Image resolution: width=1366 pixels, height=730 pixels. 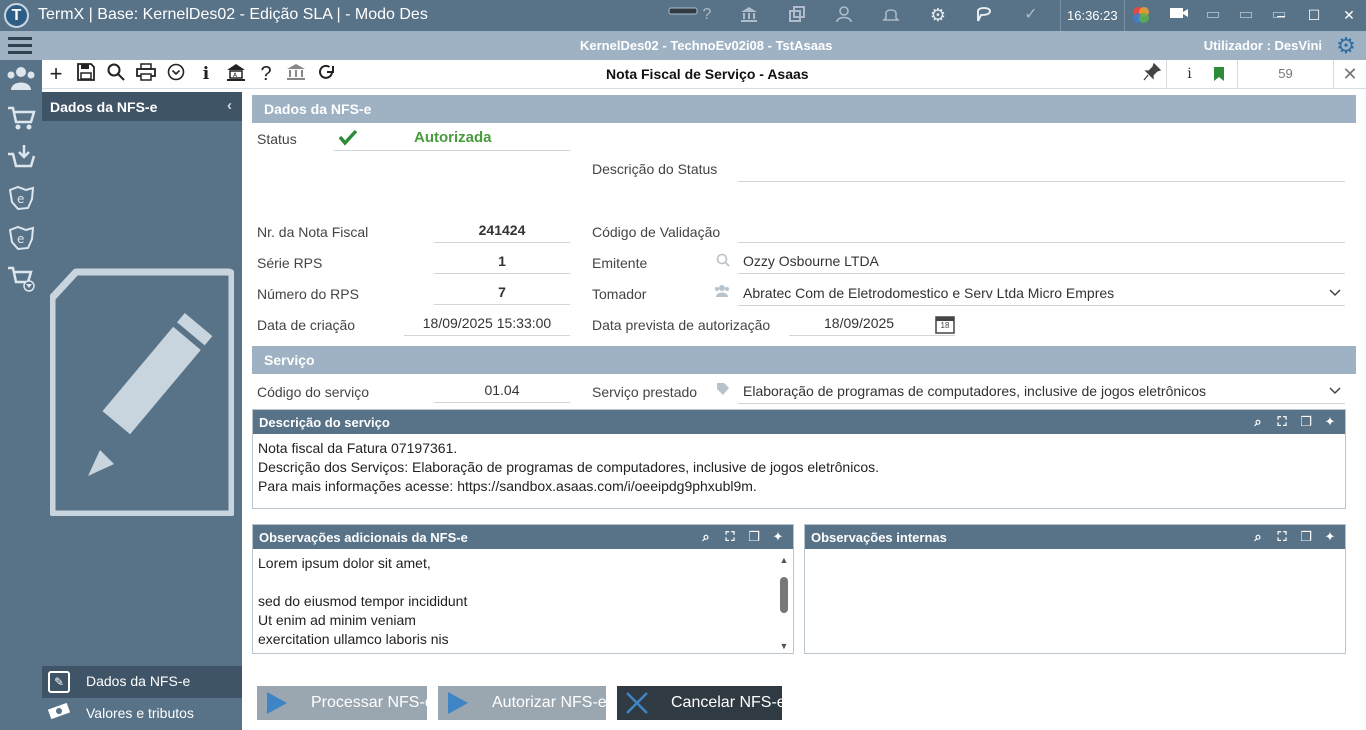 I want to click on serie-field: 1, so click(x=502, y=262).